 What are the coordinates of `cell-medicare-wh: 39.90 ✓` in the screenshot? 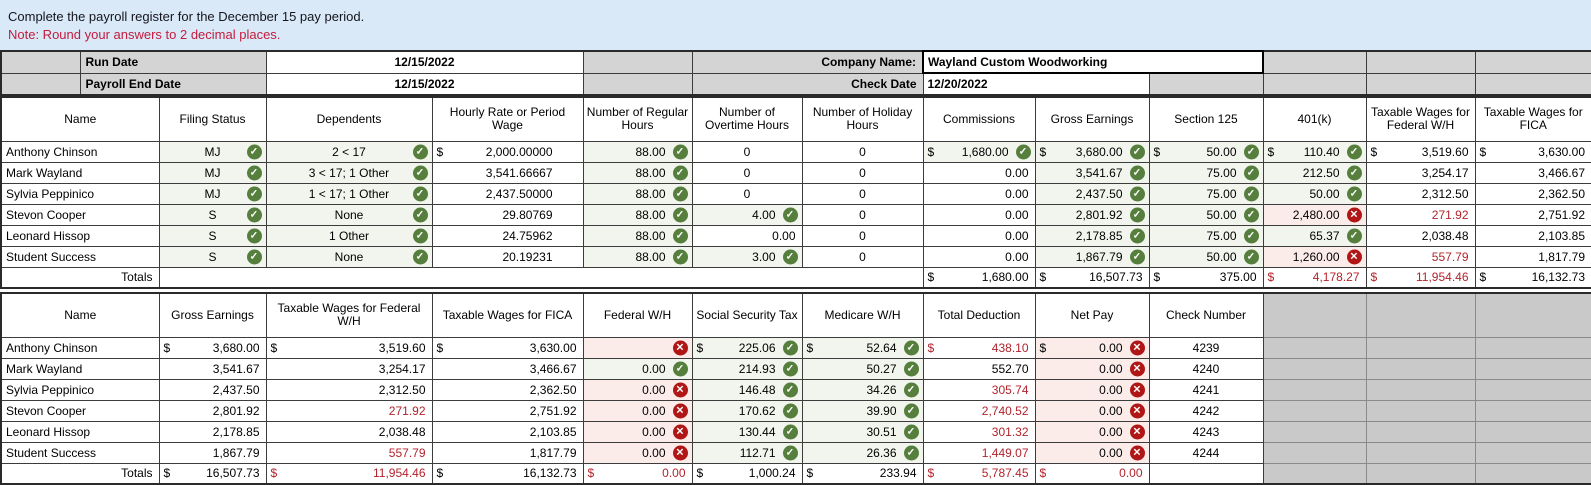 It's located at (862, 410).